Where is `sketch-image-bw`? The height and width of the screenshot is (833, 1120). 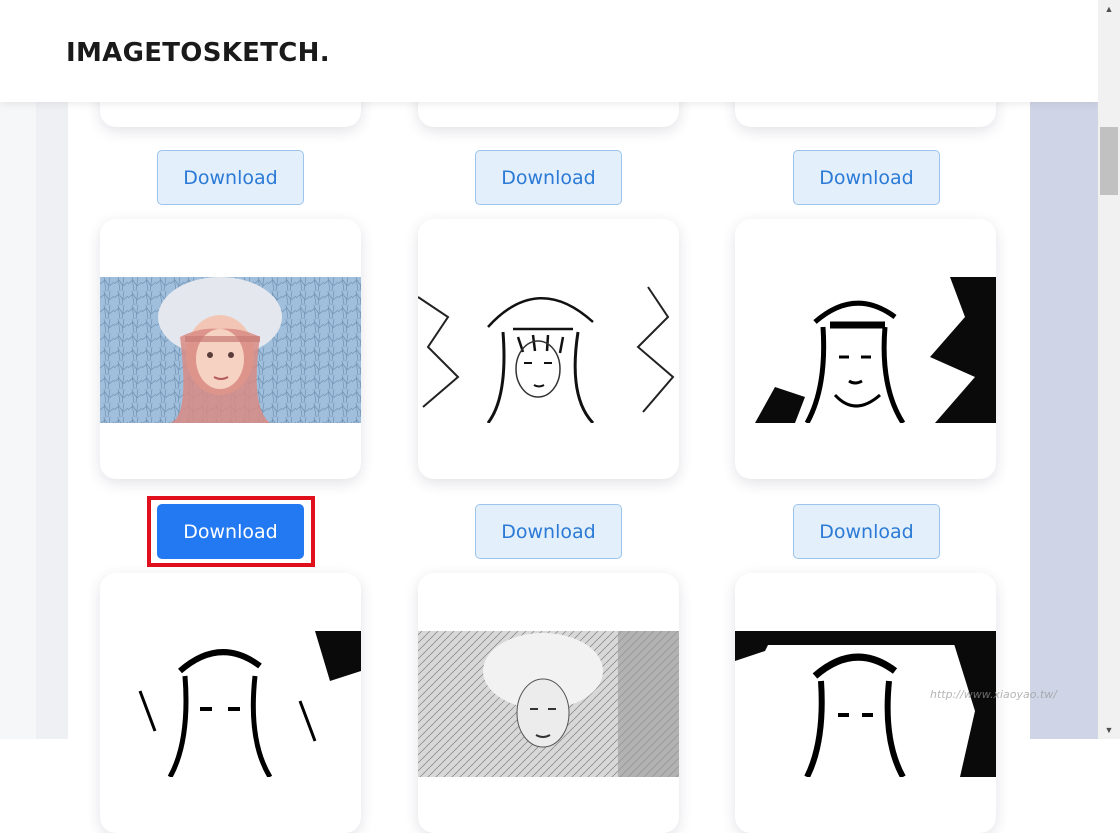 sketch-image-bw is located at coordinates (230, 704).